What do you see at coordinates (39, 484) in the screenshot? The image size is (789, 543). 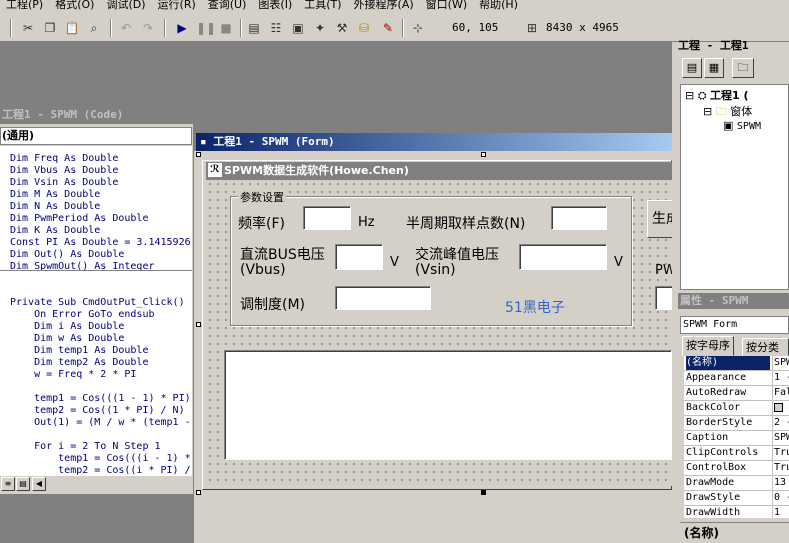 I see `scroll-left-icon: ◀` at bounding box center [39, 484].